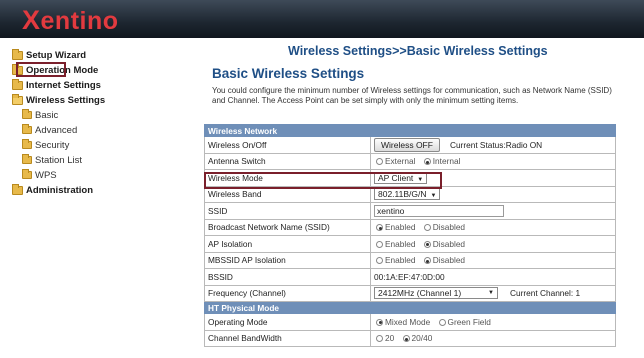  Describe the element at coordinates (496, 144) in the screenshot. I see `radio-status-text: Current Status:Radio ON` at that location.